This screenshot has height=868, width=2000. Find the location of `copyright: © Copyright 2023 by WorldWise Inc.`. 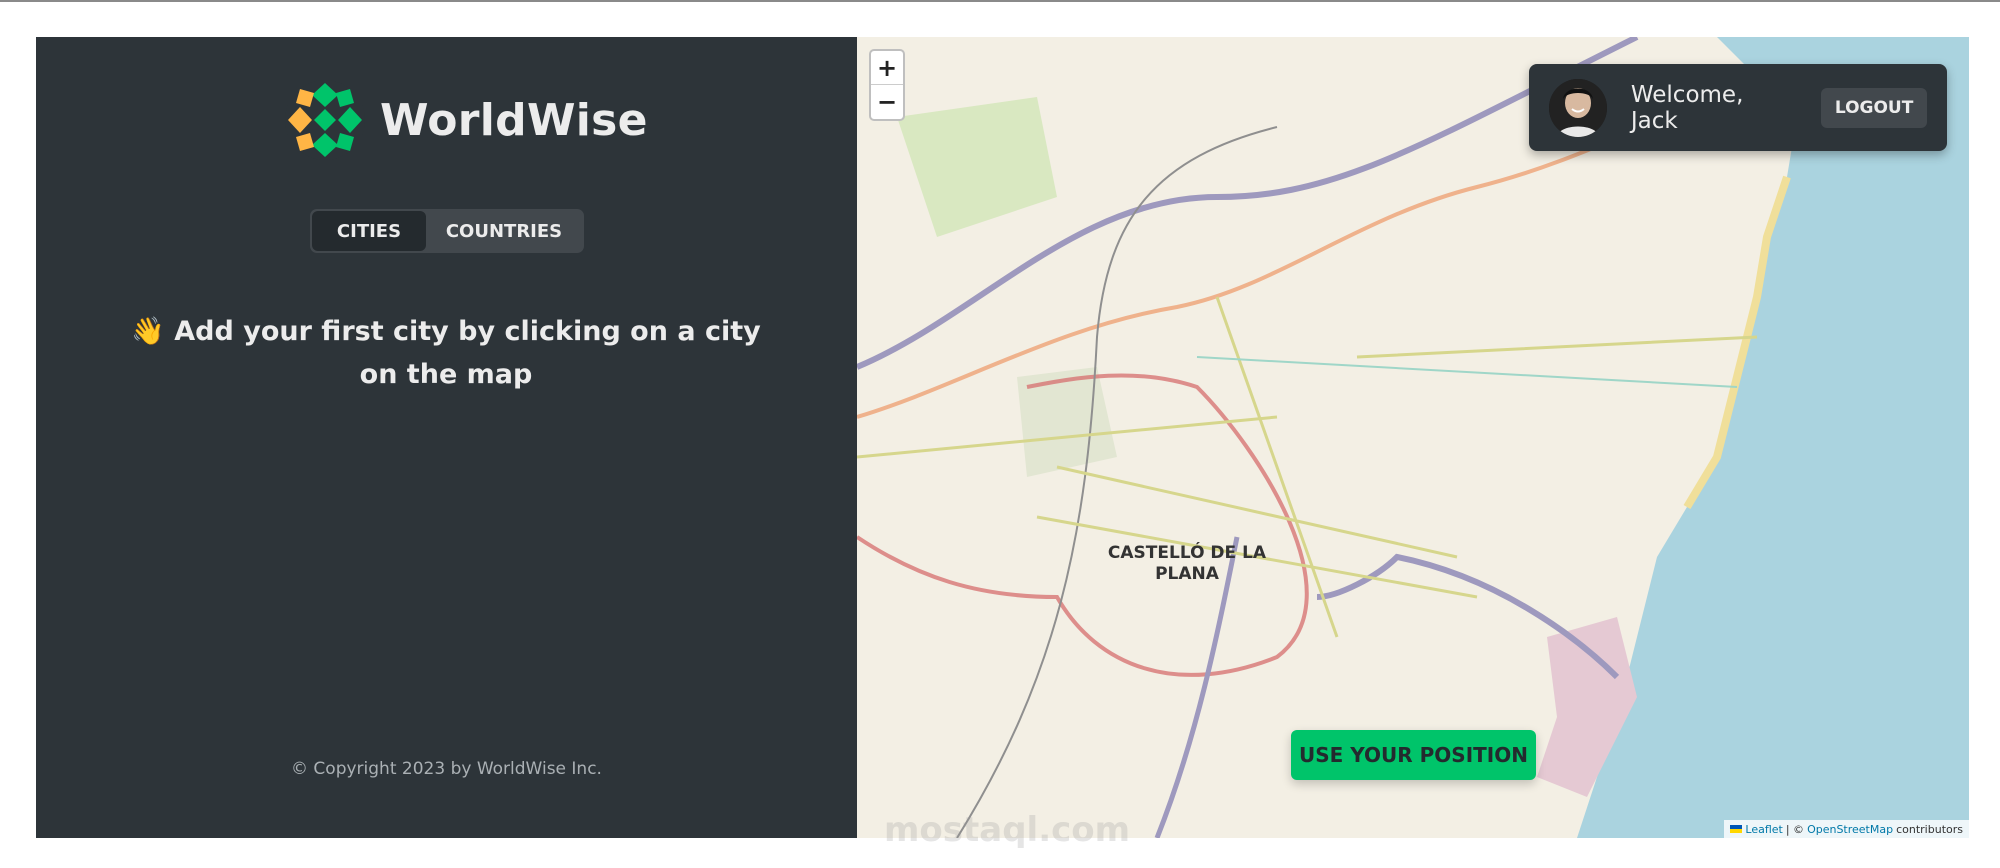

copyright: © Copyright 2023 by WorldWise Inc. is located at coordinates (446, 769).